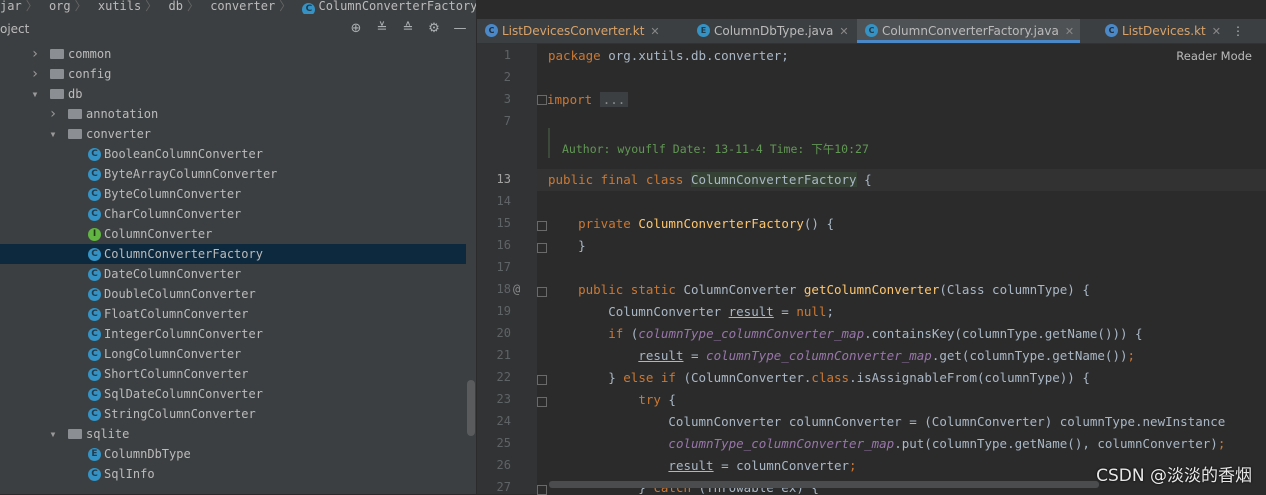 The image size is (1266, 495). Describe the element at coordinates (397, 6) in the screenshot. I see `breadcrumb-item: ColumnConverterFactory` at that location.